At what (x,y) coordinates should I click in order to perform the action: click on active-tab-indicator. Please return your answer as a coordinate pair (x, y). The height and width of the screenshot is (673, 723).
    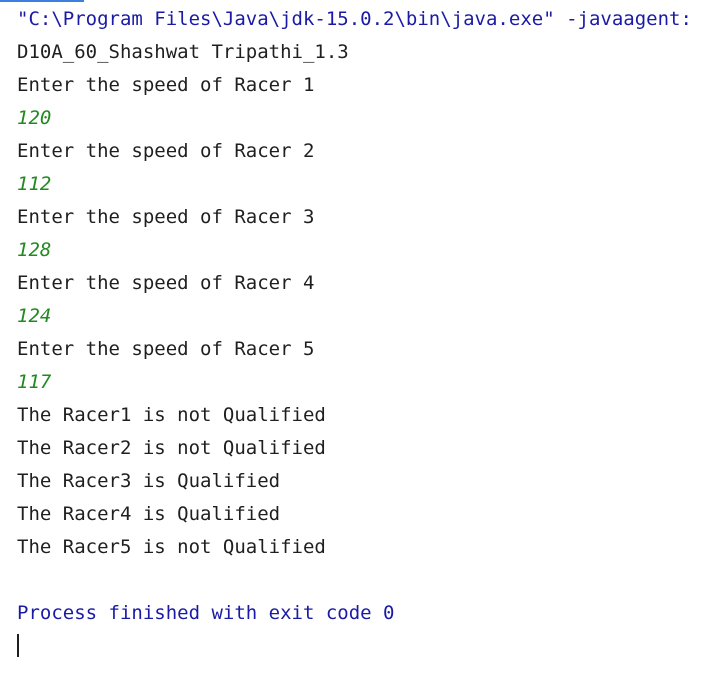
    Looking at the image, I should click on (42, 1).